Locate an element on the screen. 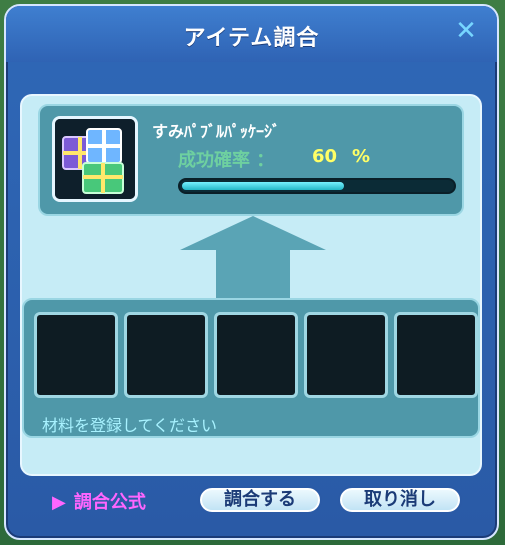 This screenshot has height=545, width=505. success-rate-value: 60 is located at coordinates (325, 156).